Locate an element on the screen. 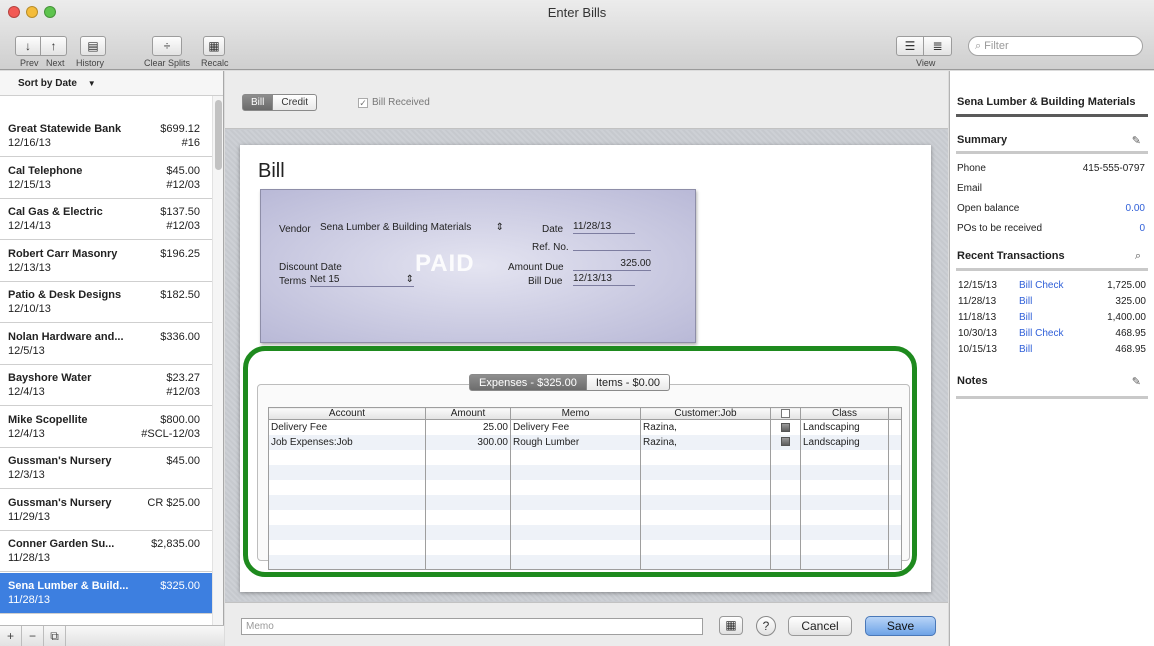  view-detail-button: ≣ is located at coordinates (938, 46).